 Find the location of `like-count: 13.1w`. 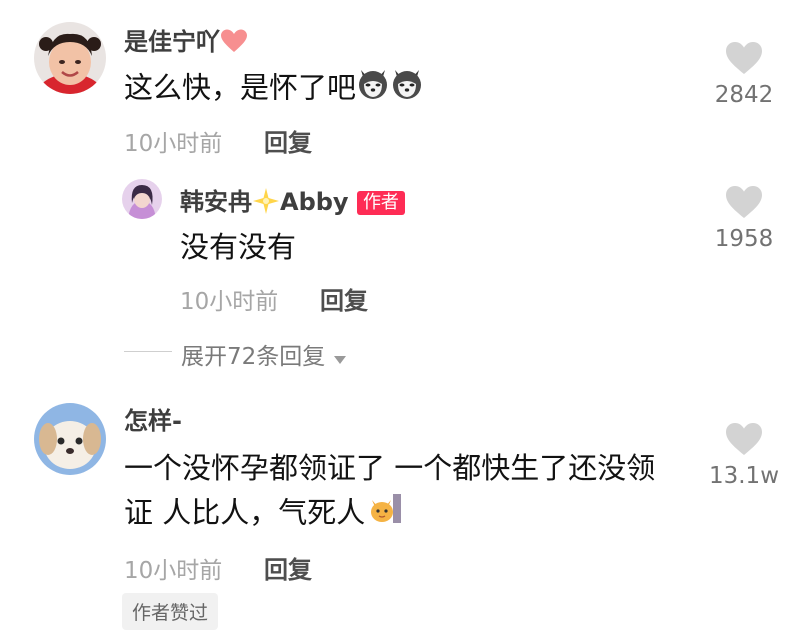

like-count: 13.1w is located at coordinates (744, 476).